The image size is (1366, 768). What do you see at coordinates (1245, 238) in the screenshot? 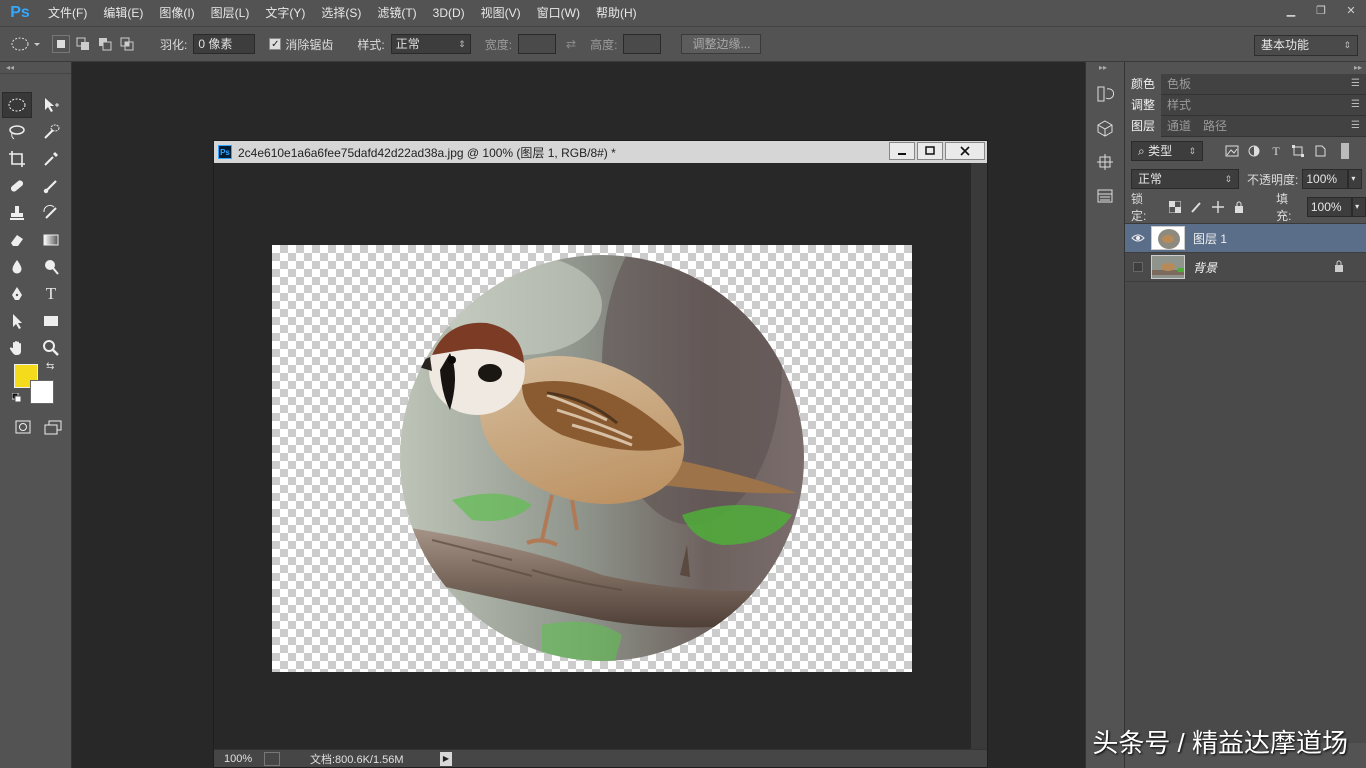
I see `layer-row-layer1: 图层 1` at bounding box center [1245, 238].